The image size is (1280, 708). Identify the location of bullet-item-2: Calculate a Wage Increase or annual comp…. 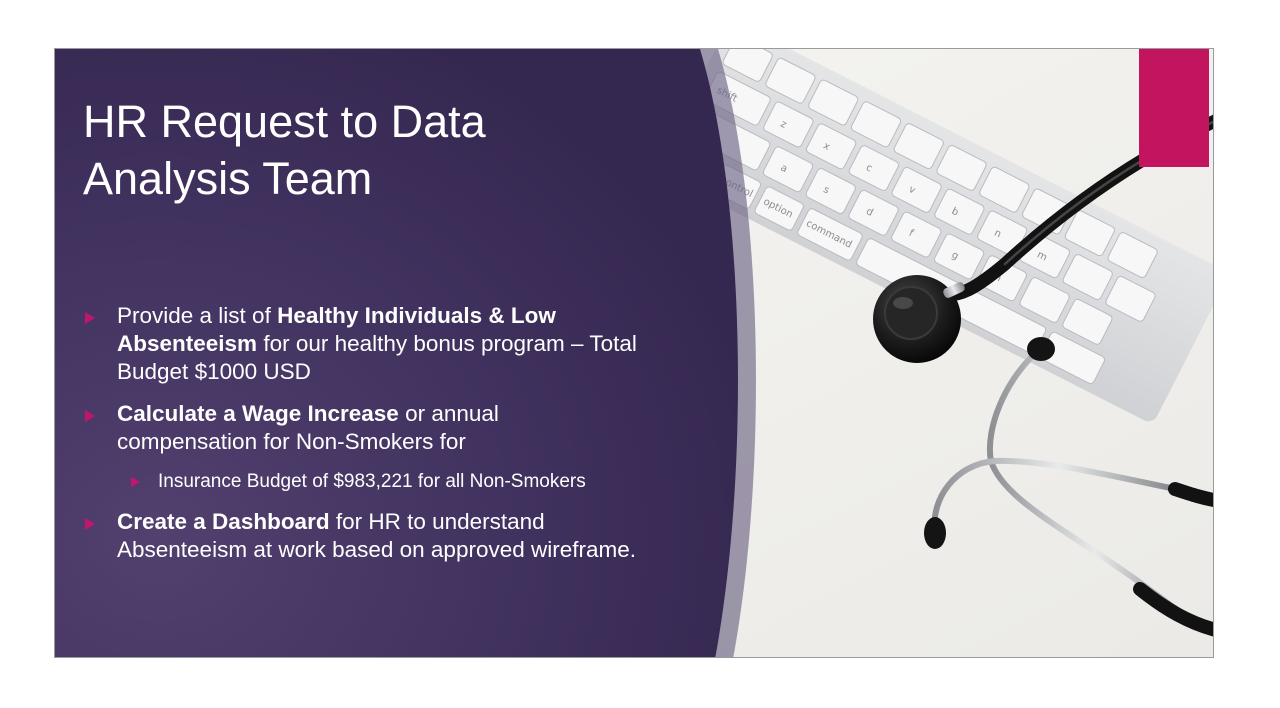
(308, 427).